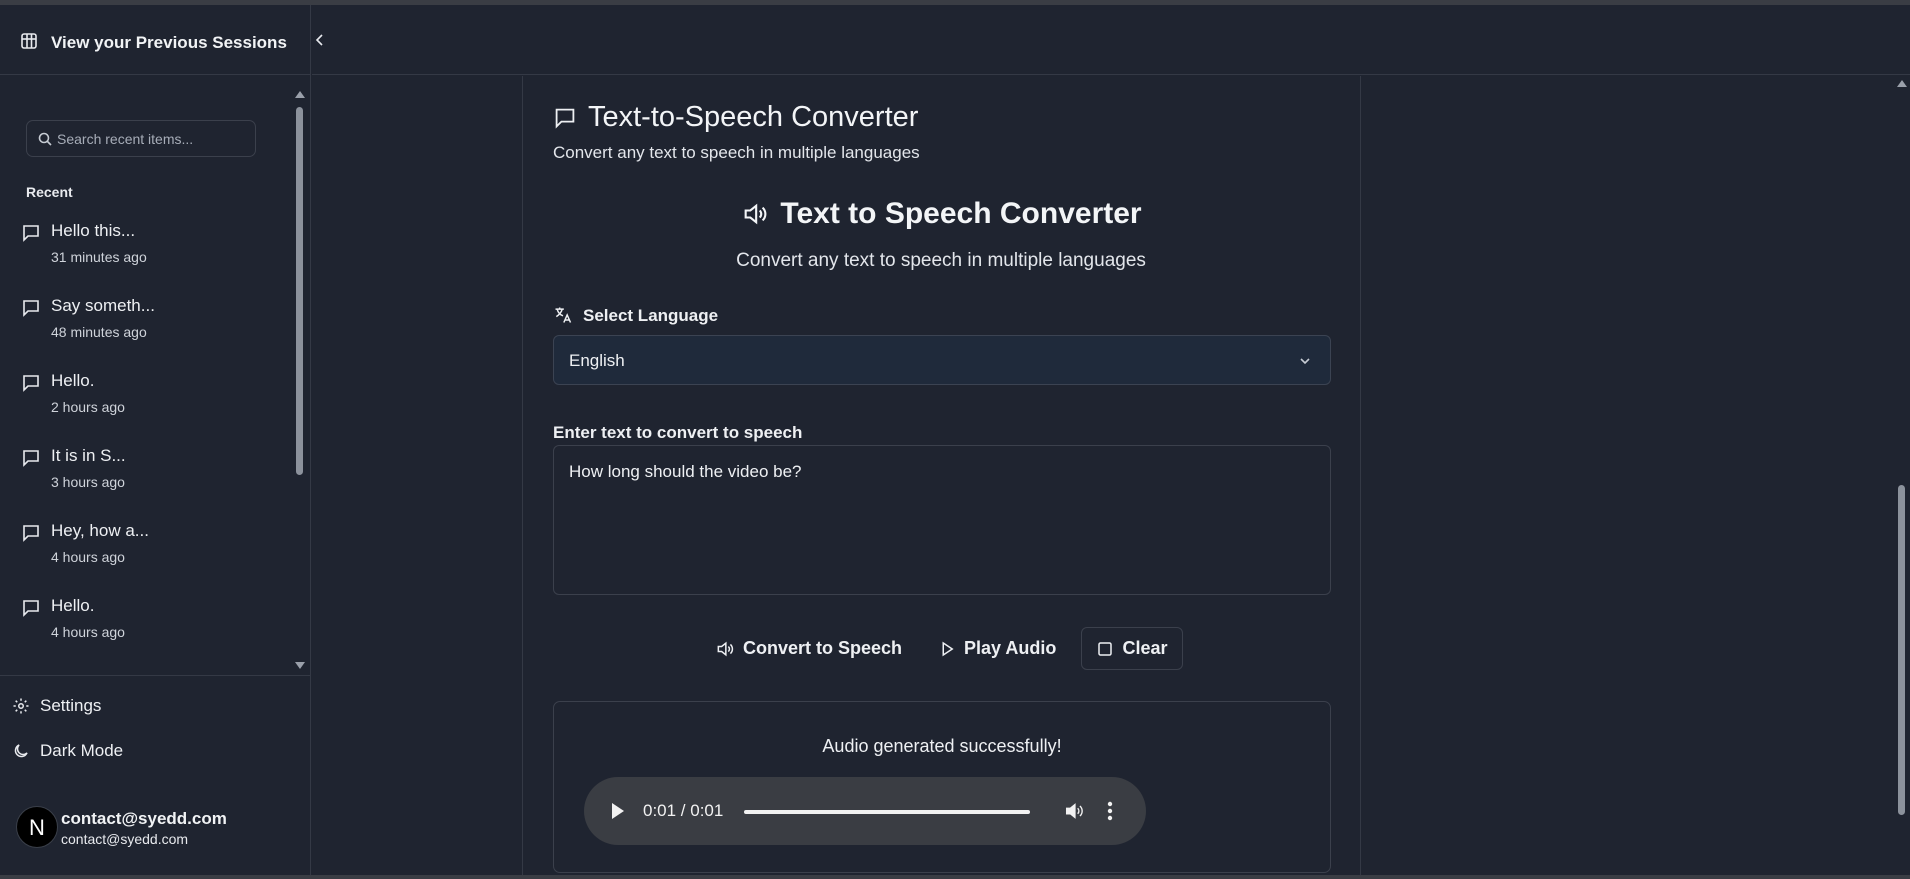  Describe the element at coordinates (150, 545) in the screenshot. I see `recent-item: Hey, how a... 4 hours ago` at that location.